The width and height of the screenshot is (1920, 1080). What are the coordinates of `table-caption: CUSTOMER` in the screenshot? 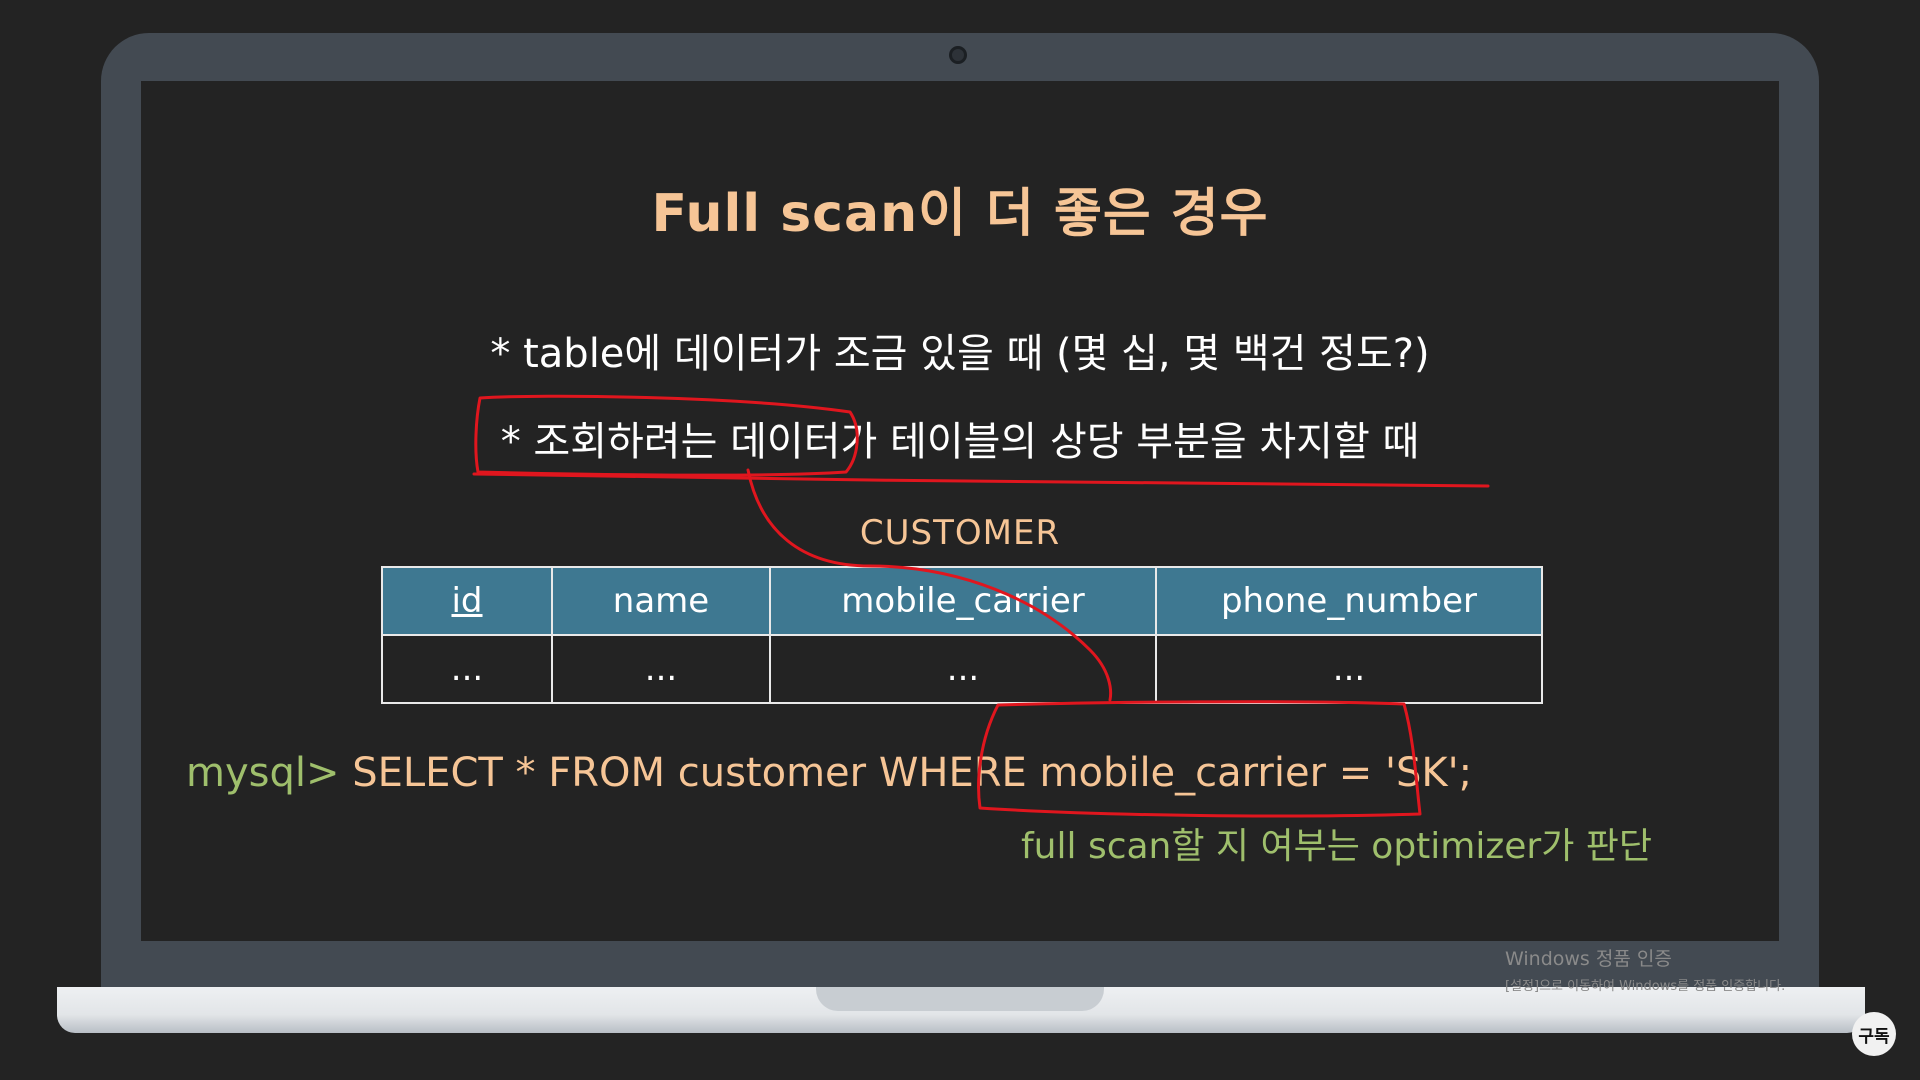 It's located at (960, 533).